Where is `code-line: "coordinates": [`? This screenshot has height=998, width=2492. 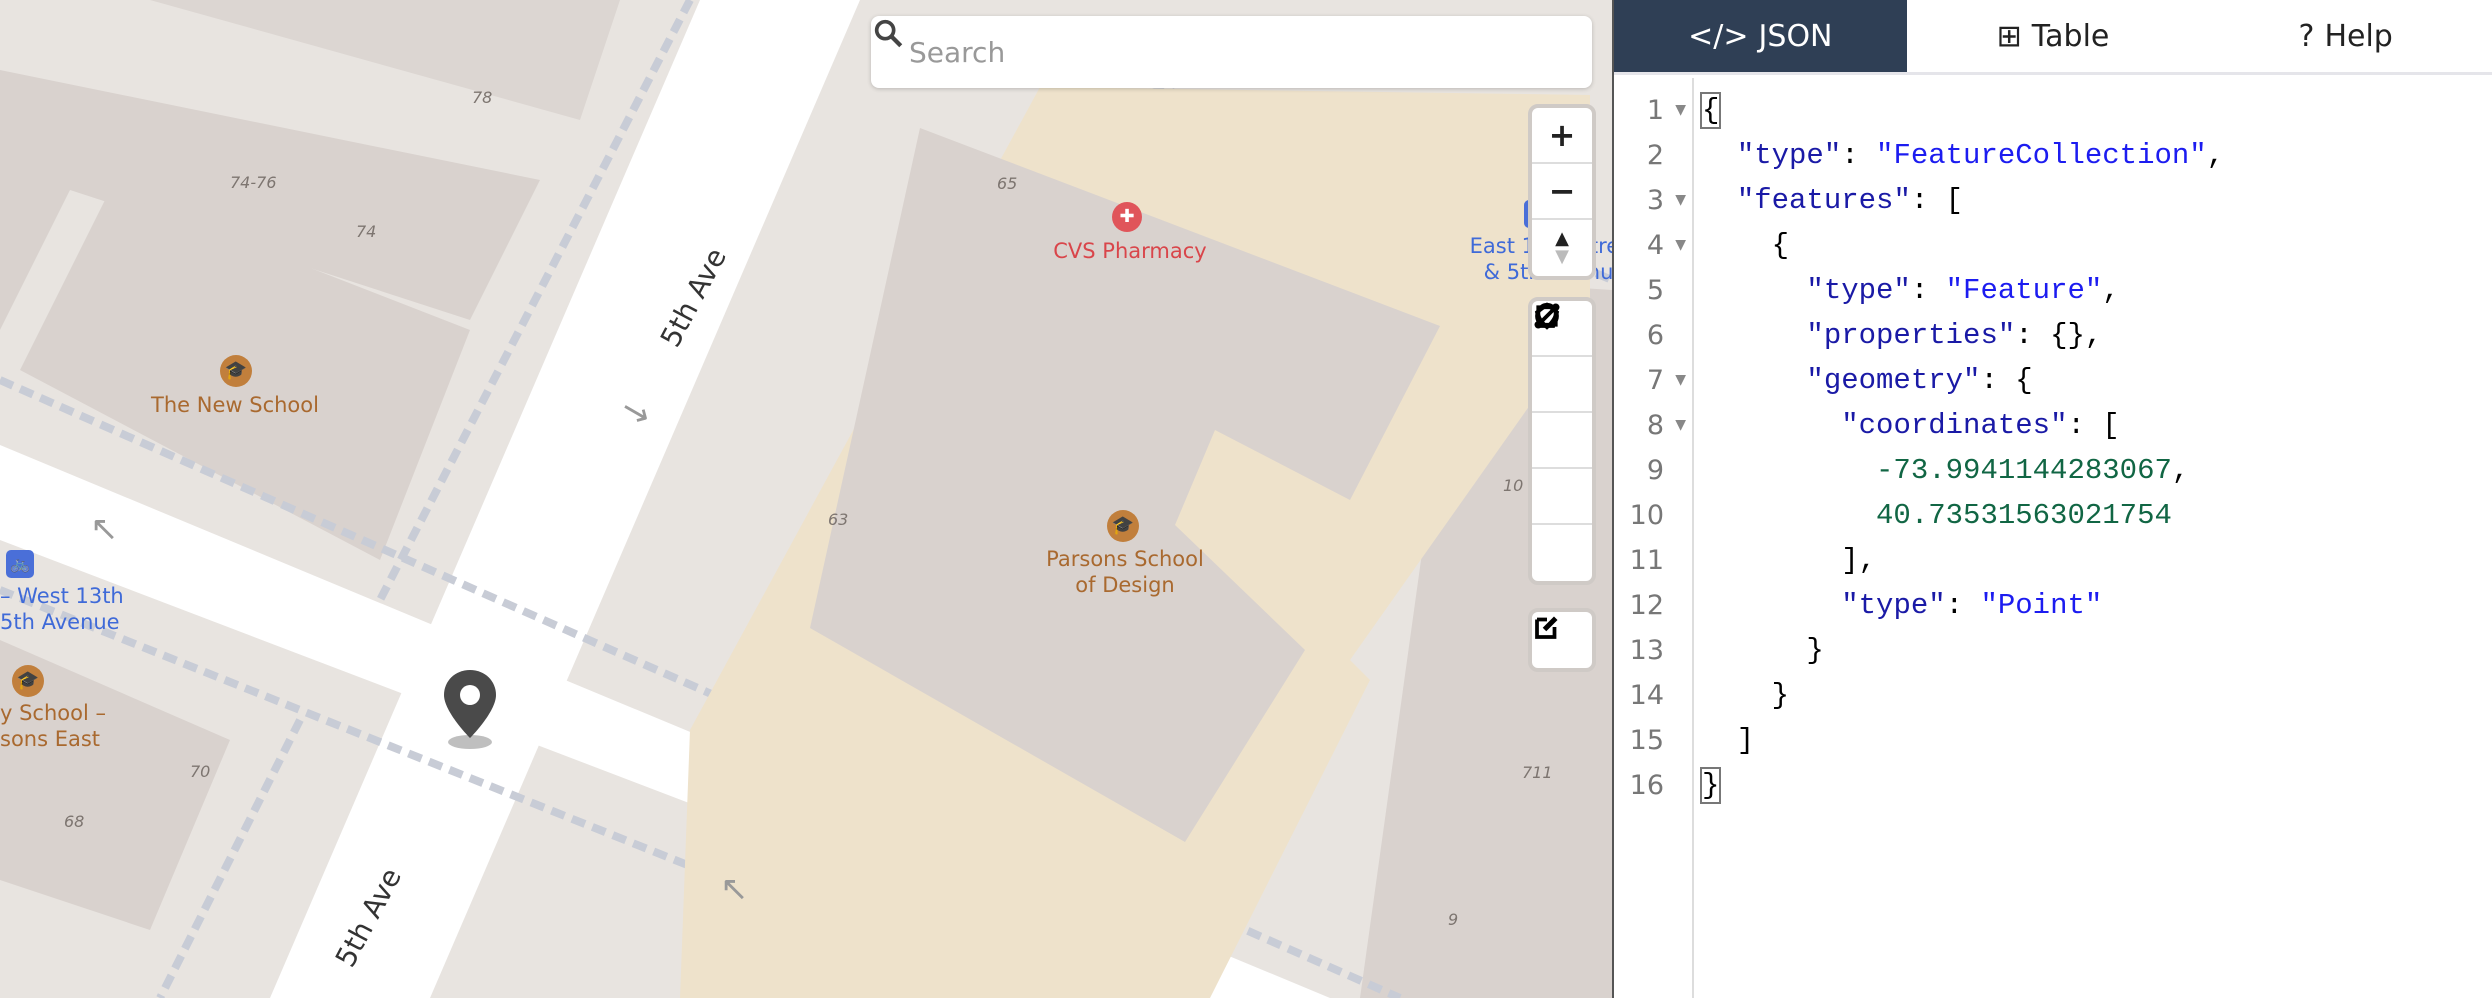 code-line: "coordinates": [ is located at coordinates (1963, 425).